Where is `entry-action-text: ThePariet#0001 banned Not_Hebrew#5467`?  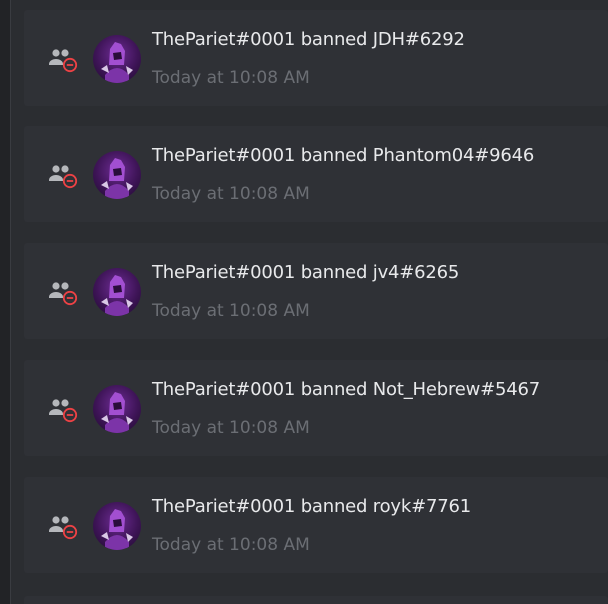 entry-action-text: ThePariet#0001 banned Not_Hebrew#5467 is located at coordinates (346, 389).